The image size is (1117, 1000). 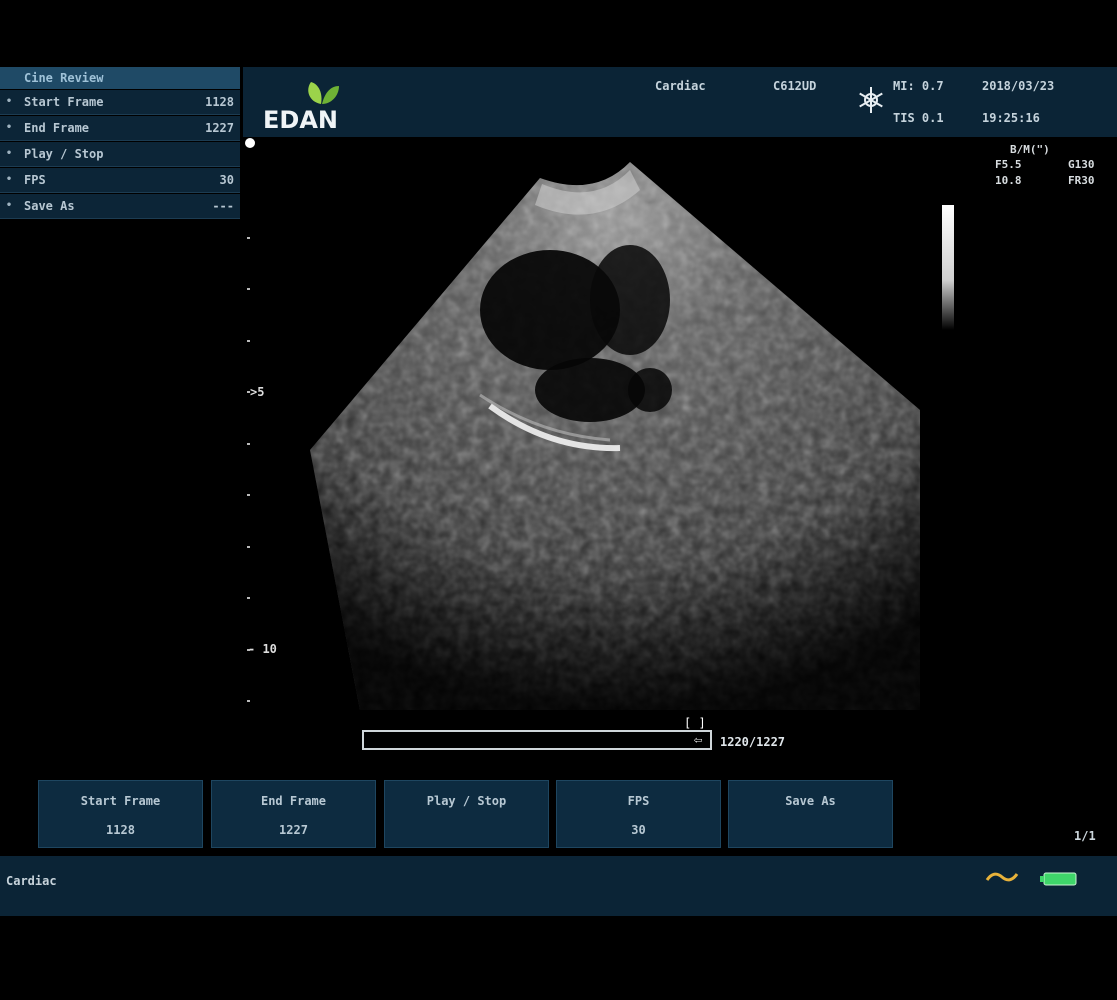 What do you see at coordinates (223, 206) in the screenshot?
I see `menu-item-value: ---` at bounding box center [223, 206].